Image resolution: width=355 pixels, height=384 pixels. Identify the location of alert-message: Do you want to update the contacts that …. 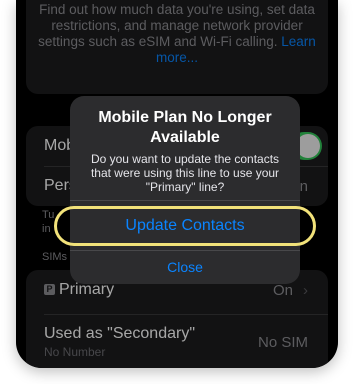
(185, 173).